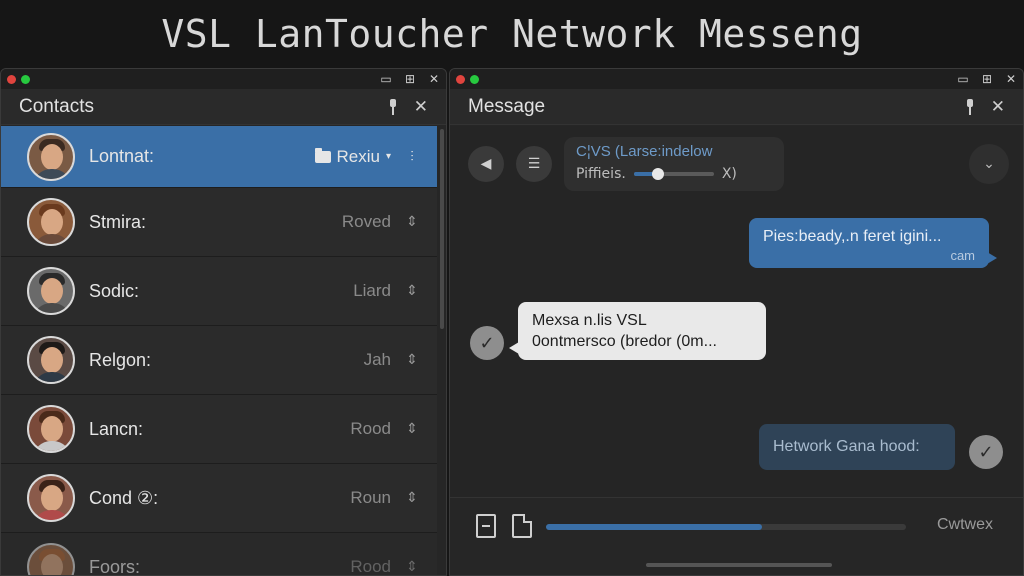 Image resolution: width=1024 pixels, height=576 pixels. I want to click on contact-name: Lontnat:, so click(122, 156).